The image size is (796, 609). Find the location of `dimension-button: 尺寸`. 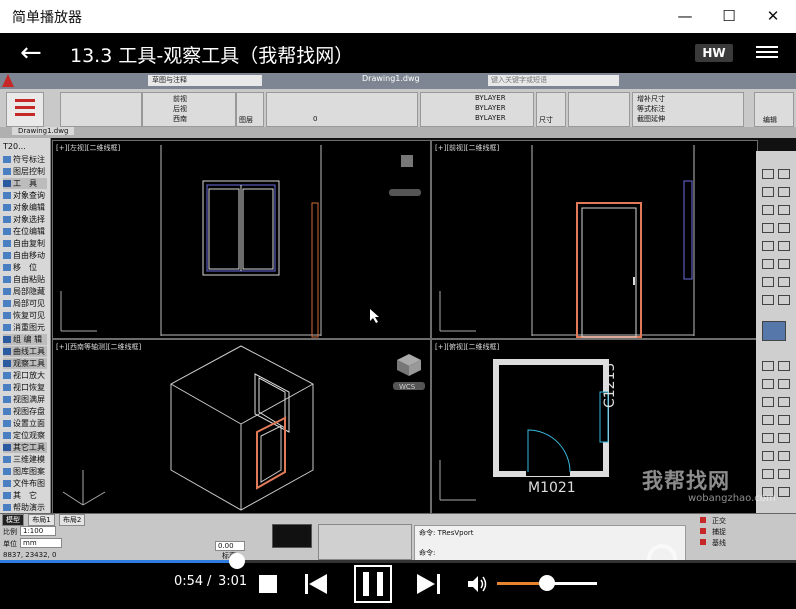

dimension-button: 尺寸 is located at coordinates (551, 109).